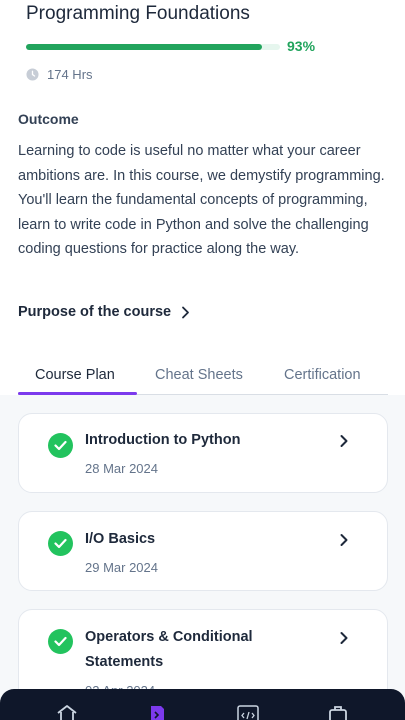 This screenshot has height=720, width=405. What do you see at coordinates (75, 375) in the screenshot?
I see `tab-course-plan: Course Plan` at bounding box center [75, 375].